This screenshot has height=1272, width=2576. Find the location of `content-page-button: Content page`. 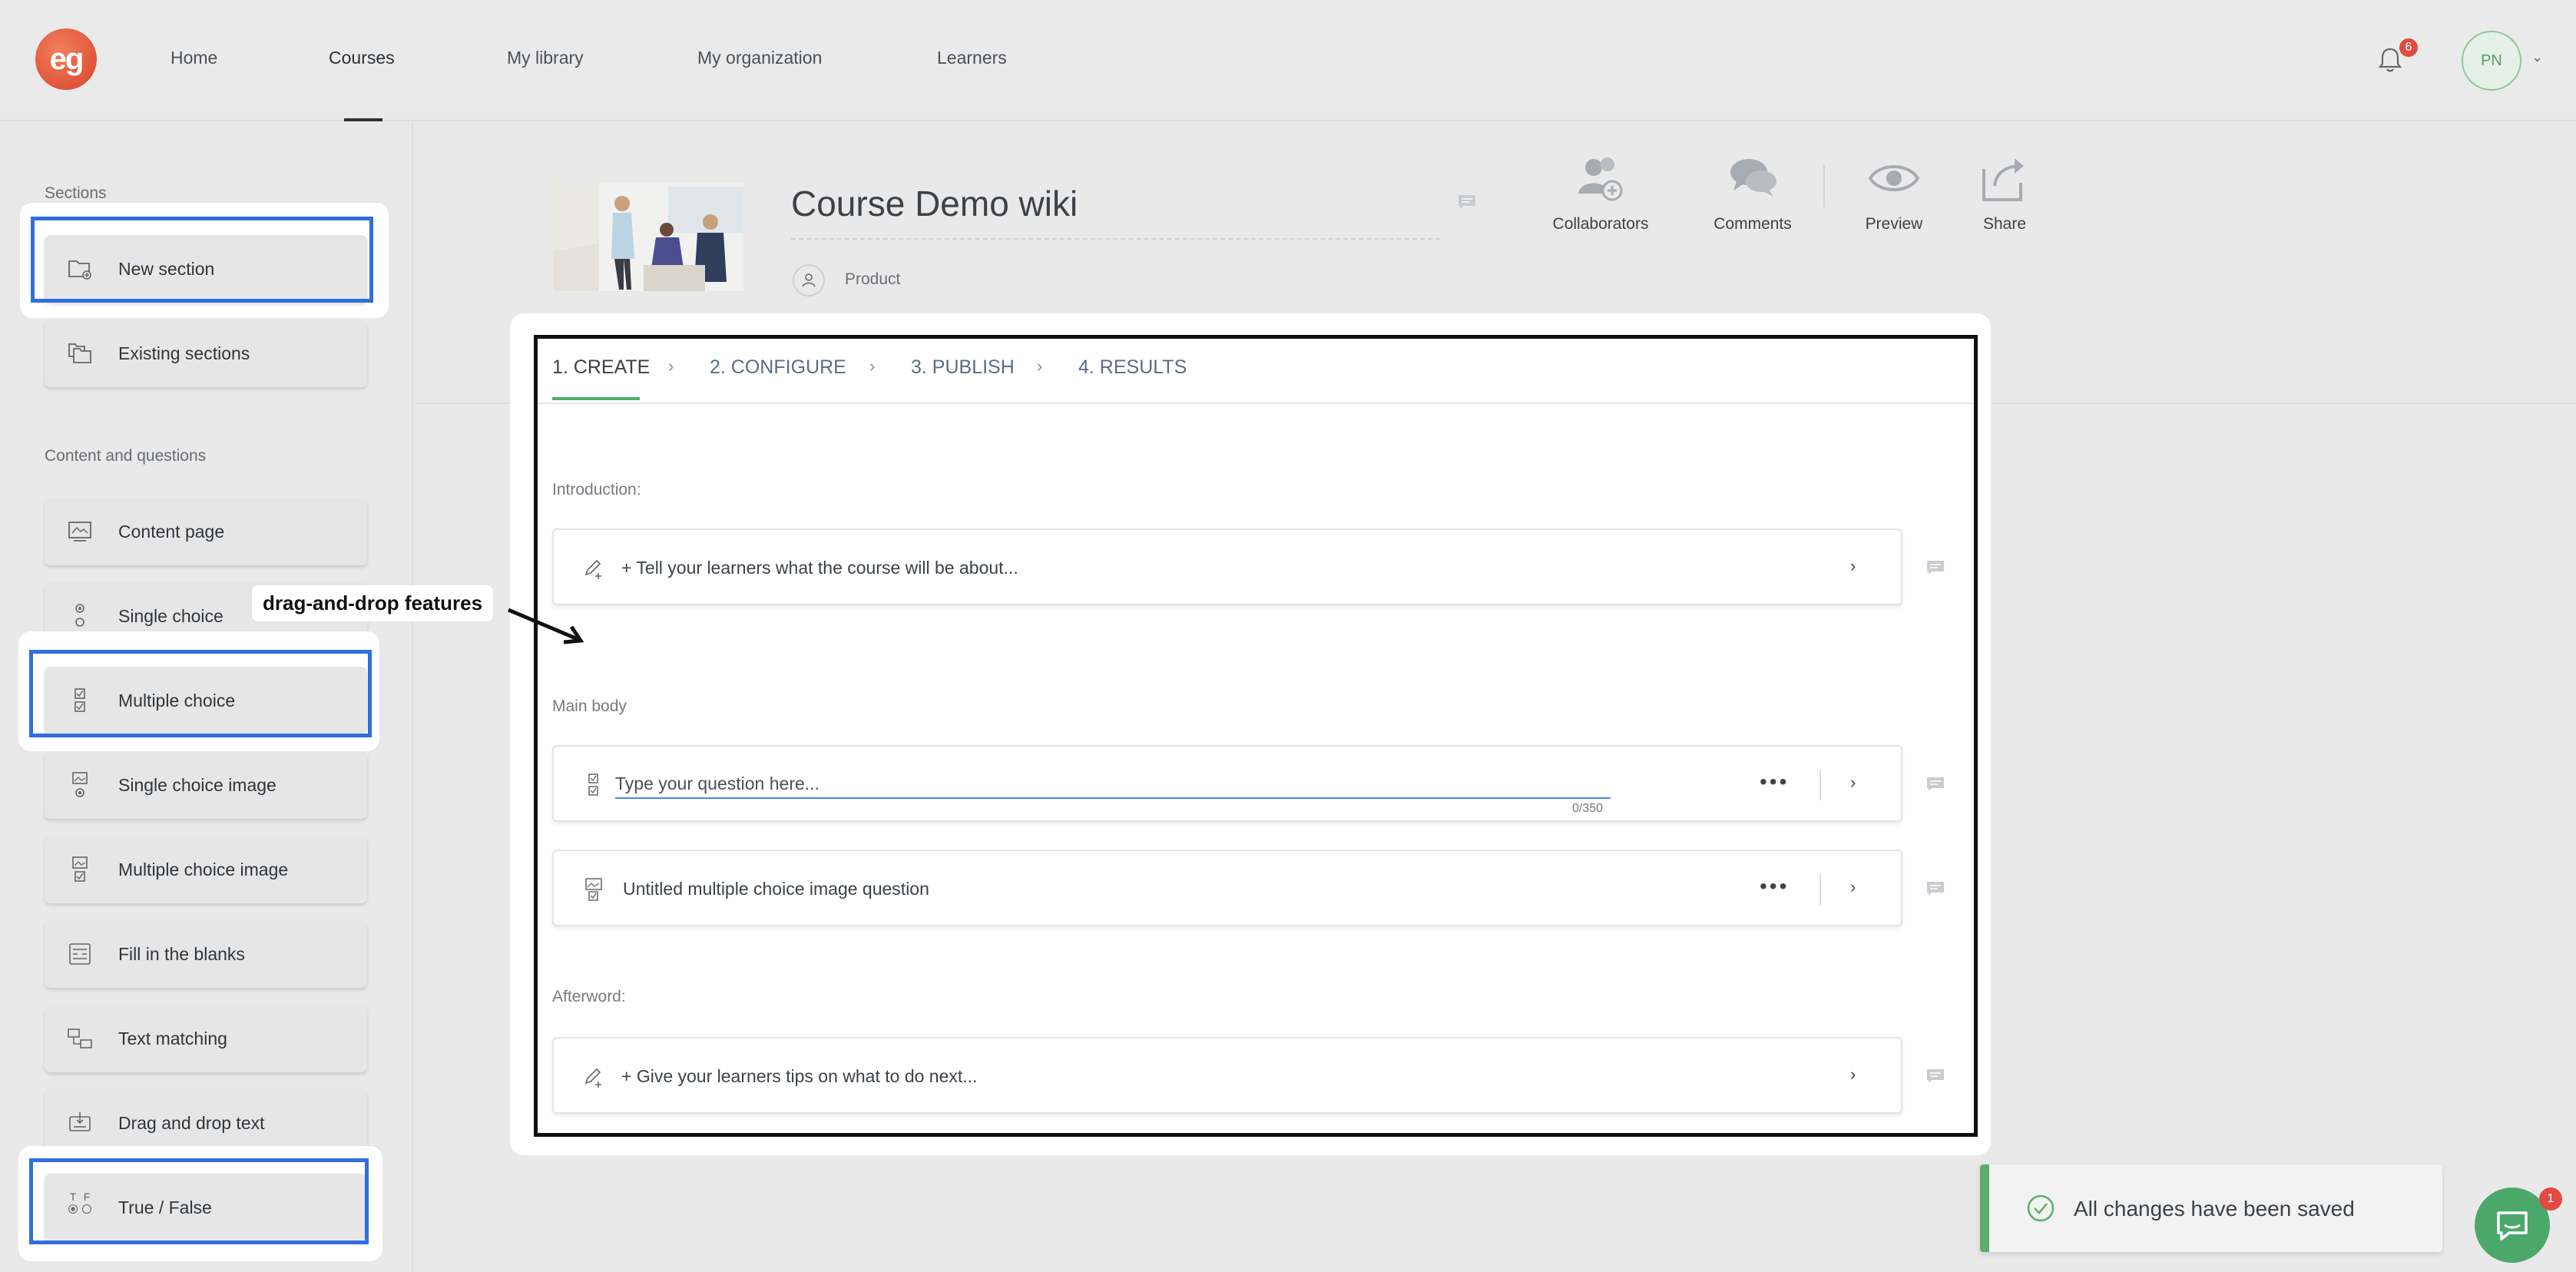

content-page-button: Content page is located at coordinates (206, 531).